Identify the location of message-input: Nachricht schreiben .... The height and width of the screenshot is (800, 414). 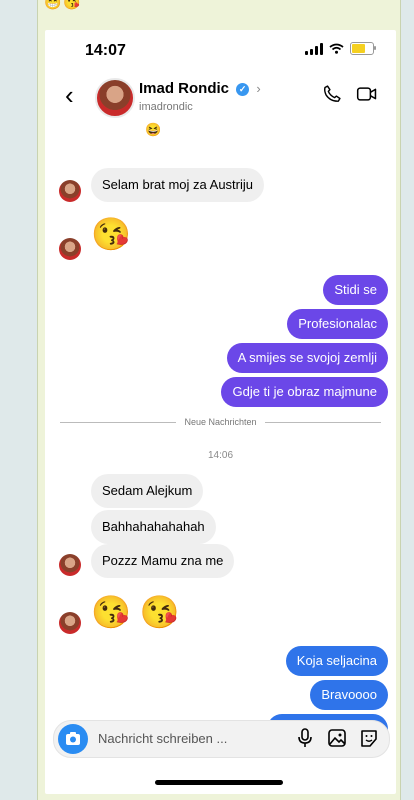
(162, 738).